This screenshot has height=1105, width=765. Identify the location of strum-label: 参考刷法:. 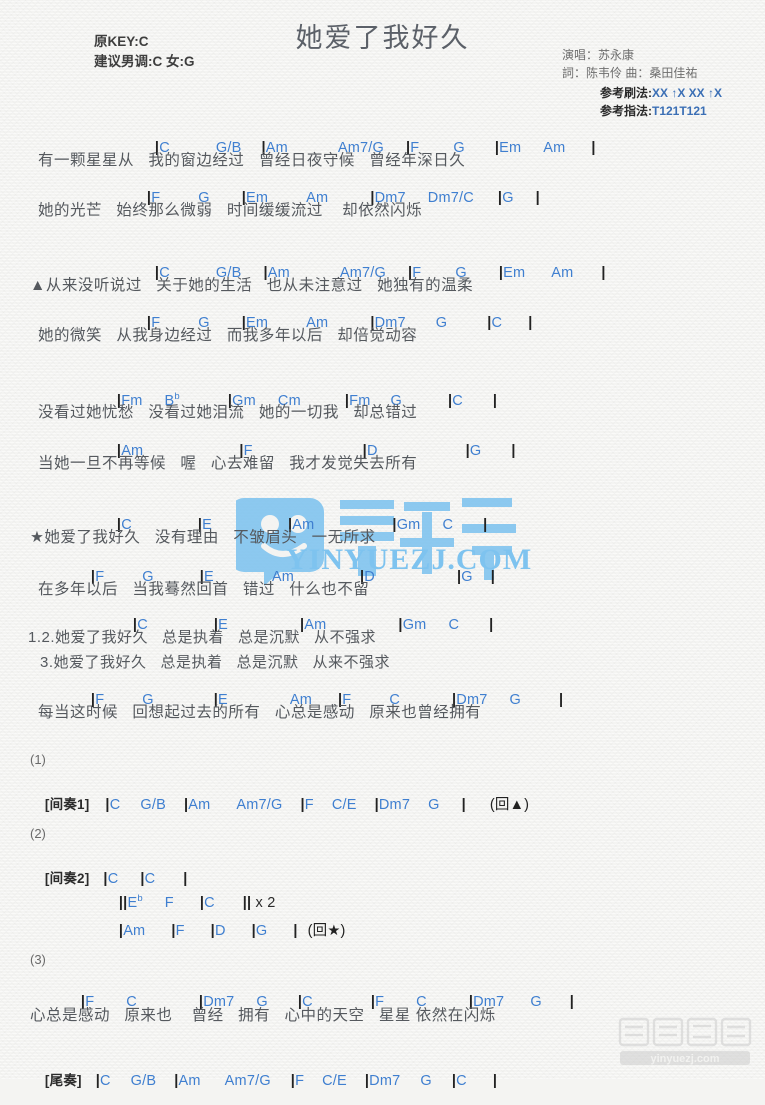
(626, 93).